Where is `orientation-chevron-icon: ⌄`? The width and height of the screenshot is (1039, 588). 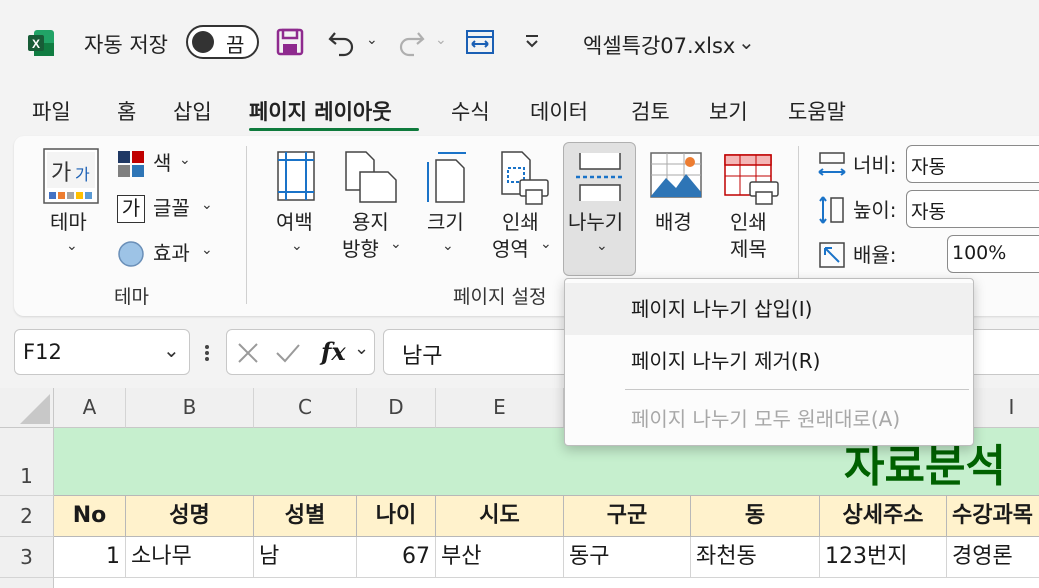 orientation-chevron-icon: ⌄ is located at coordinates (396, 244).